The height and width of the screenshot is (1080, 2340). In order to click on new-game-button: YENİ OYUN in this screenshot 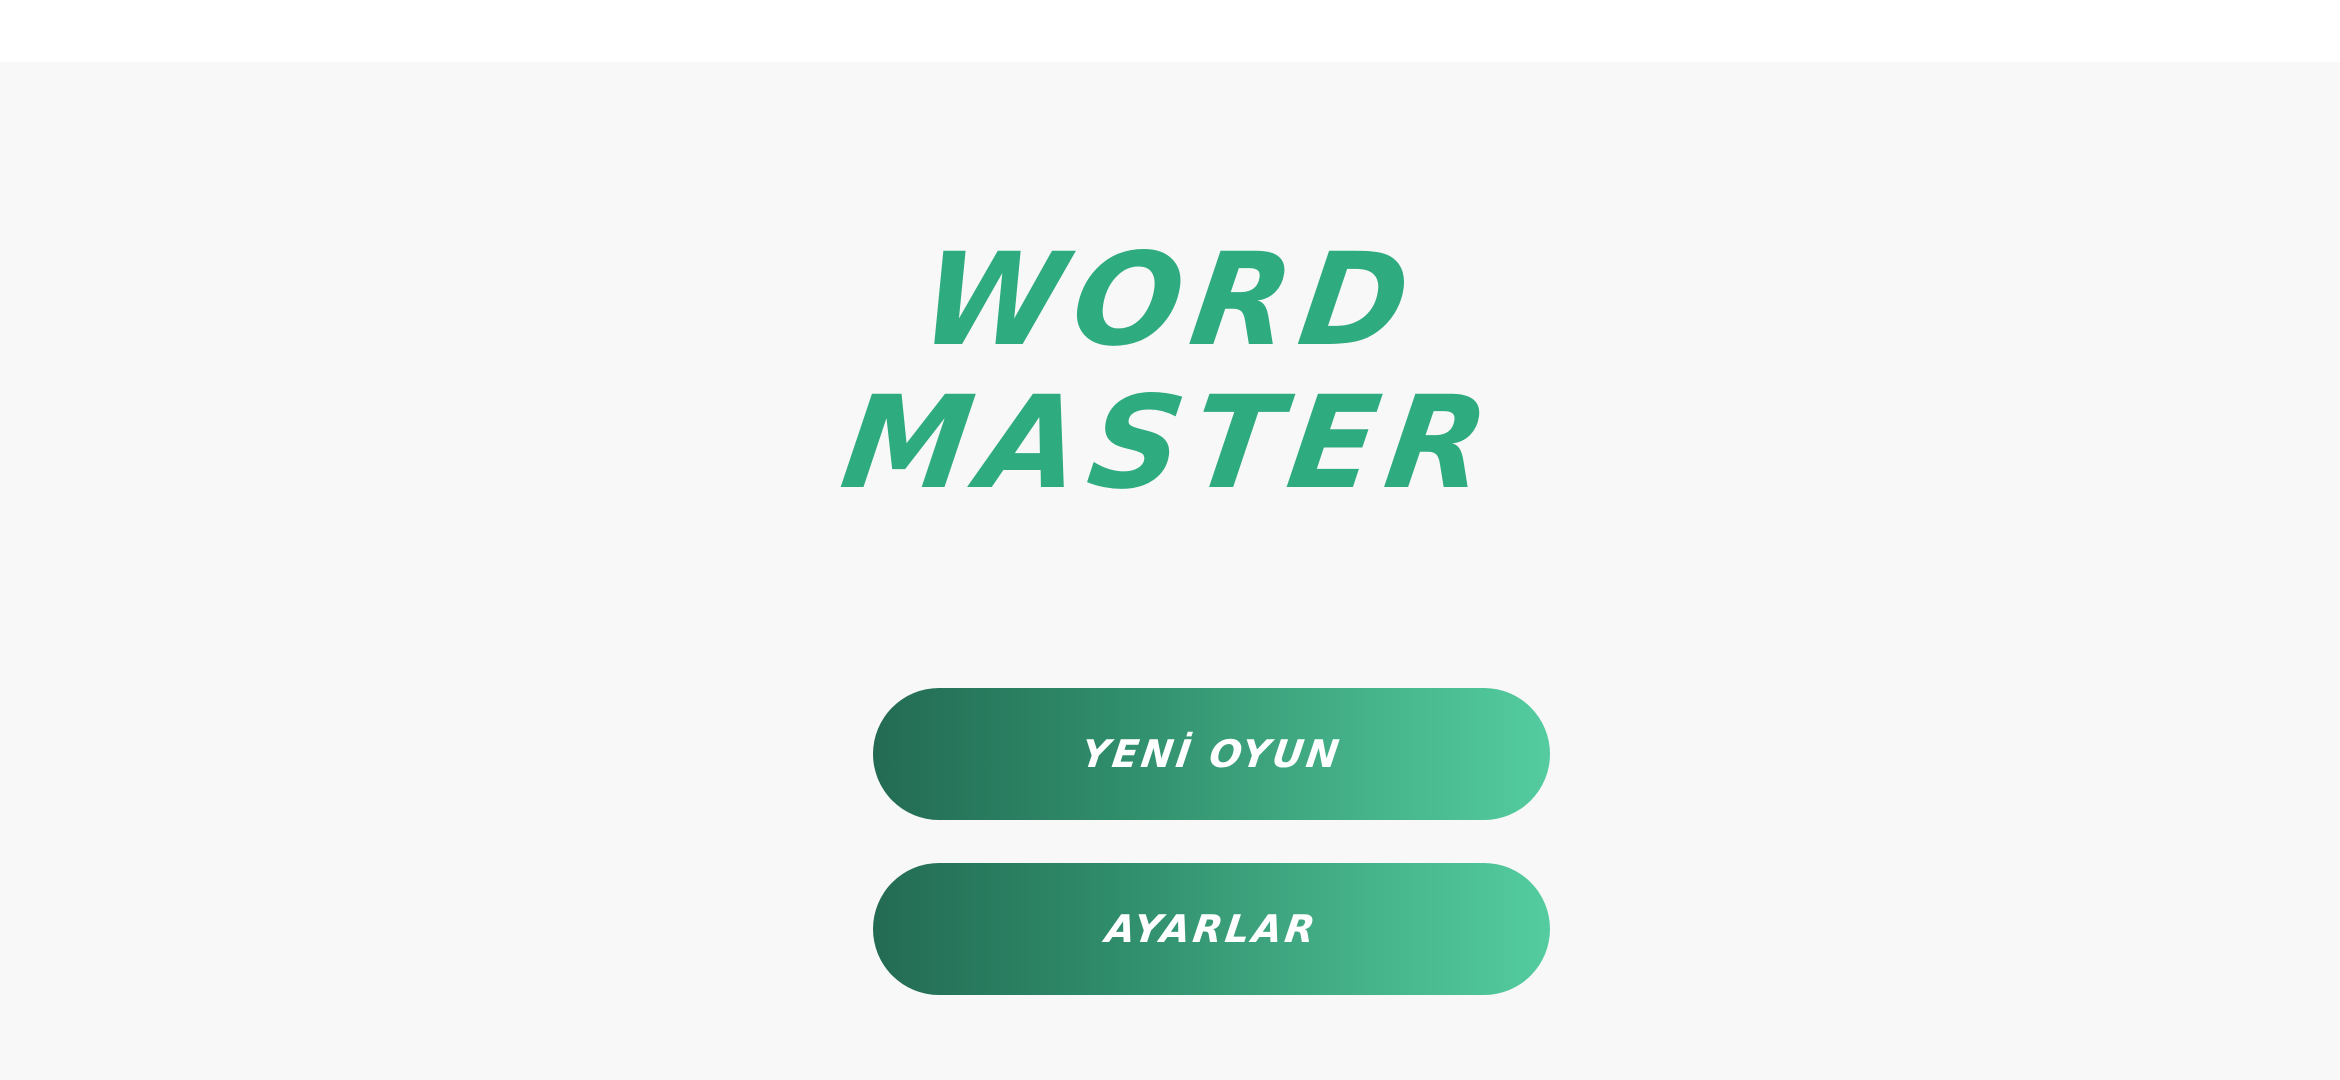, I will do `click(1211, 754)`.